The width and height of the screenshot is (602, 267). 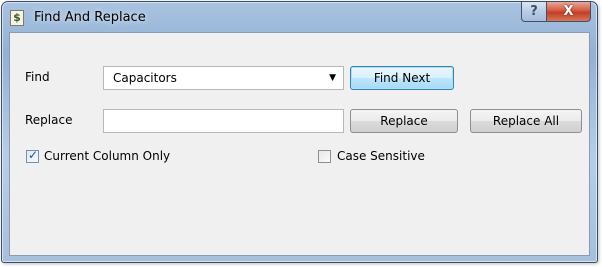 I want to click on close-button: X, so click(x=569, y=12).